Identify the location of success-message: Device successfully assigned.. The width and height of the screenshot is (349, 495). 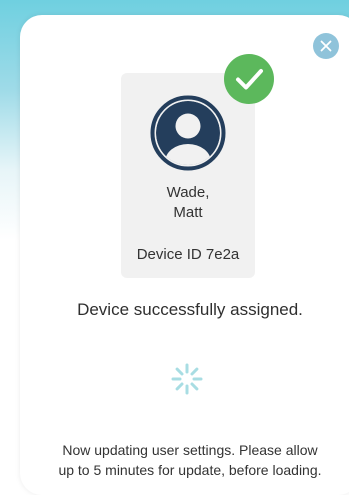
(190, 309).